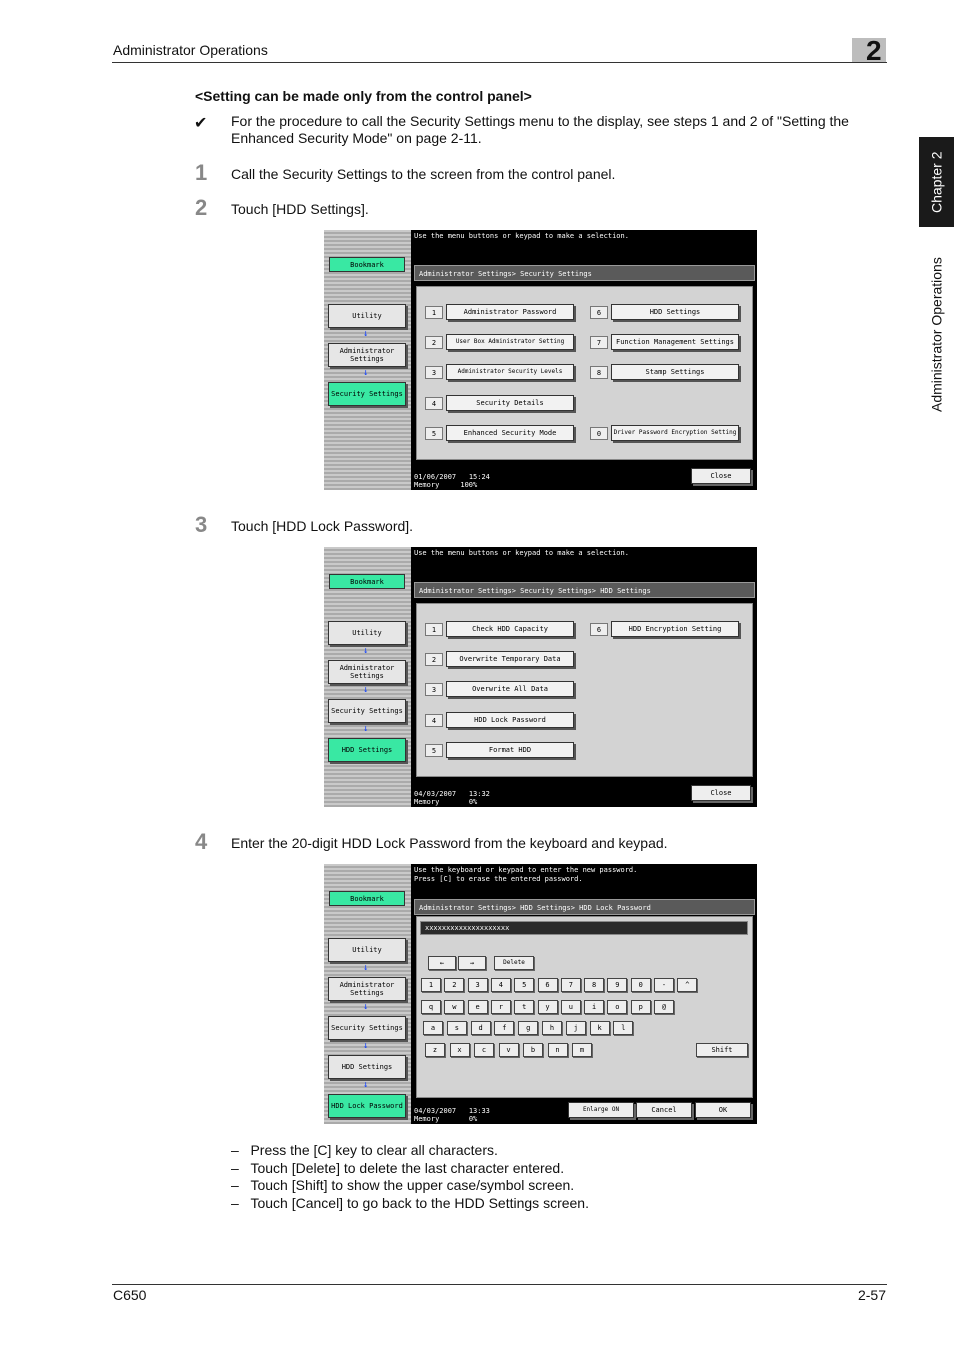  Describe the element at coordinates (431, 1007) in the screenshot. I see `keyboard-key: q` at that location.